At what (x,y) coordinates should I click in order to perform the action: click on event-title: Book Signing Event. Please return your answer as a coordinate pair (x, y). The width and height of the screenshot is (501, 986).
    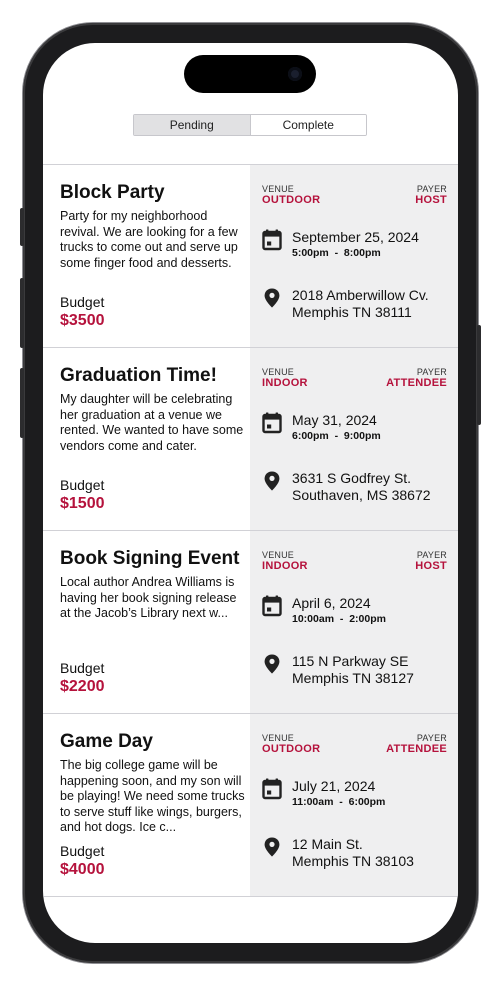
    Looking at the image, I should click on (150, 558).